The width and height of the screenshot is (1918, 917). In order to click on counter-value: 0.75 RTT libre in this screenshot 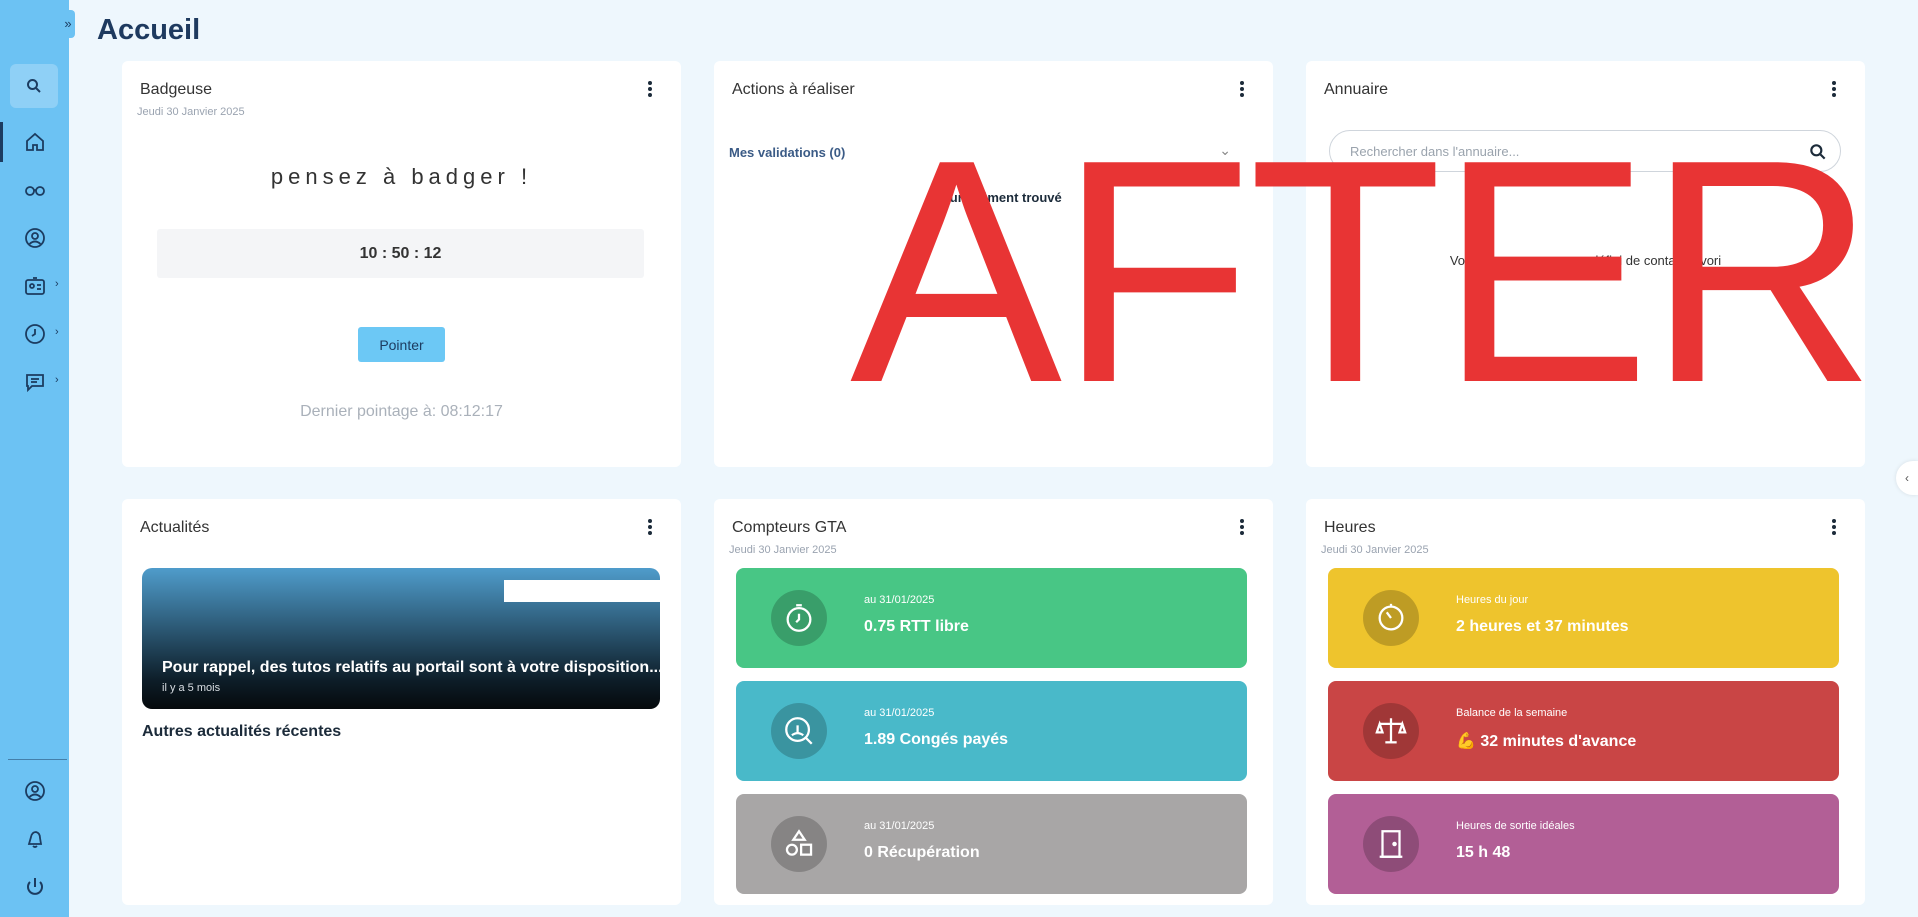, I will do `click(916, 626)`.